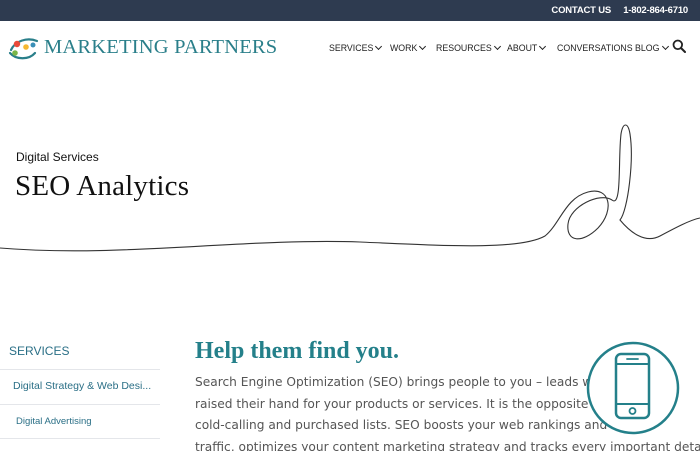 The height and width of the screenshot is (451, 700). Describe the element at coordinates (608, 48) in the screenshot. I see `nav-blog-label: CONVERSATIONS BLOG` at that location.